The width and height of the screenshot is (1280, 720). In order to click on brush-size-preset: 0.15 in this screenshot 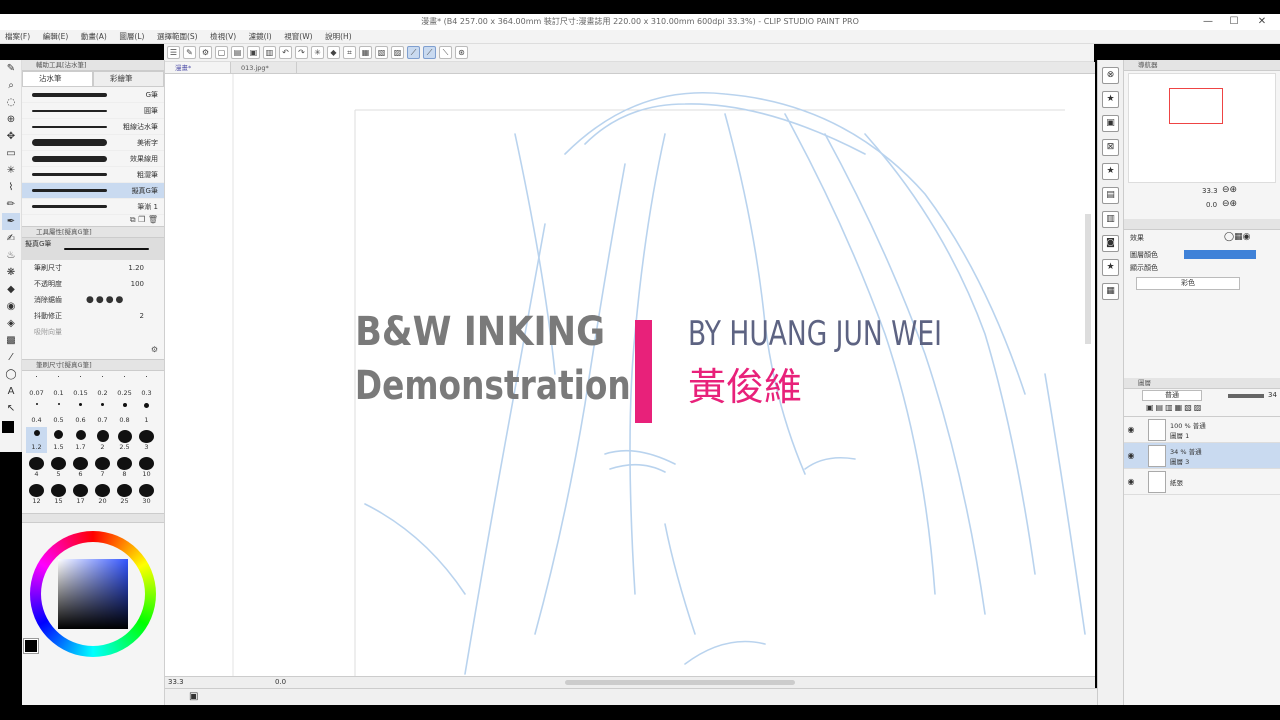, I will do `click(80, 386)`.